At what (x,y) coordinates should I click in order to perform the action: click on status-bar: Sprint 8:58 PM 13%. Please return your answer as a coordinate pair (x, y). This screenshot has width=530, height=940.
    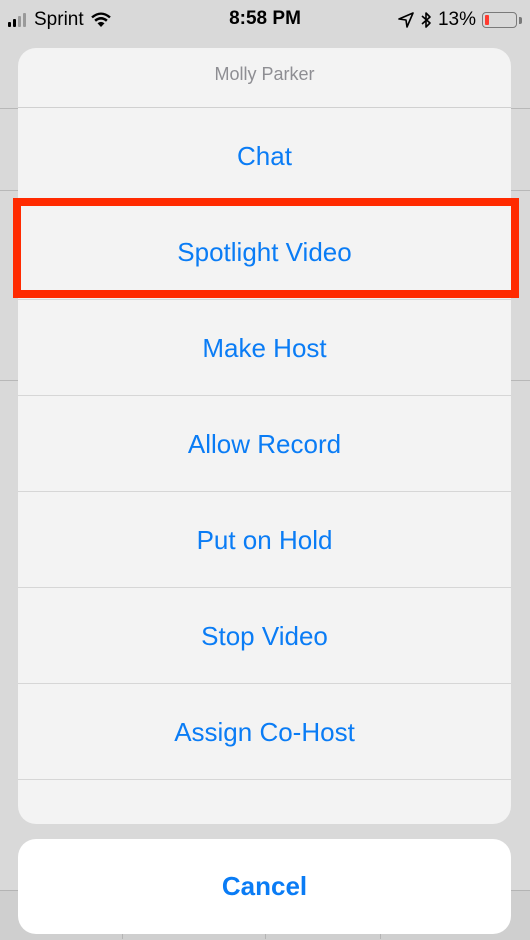
    Looking at the image, I should click on (265, 20).